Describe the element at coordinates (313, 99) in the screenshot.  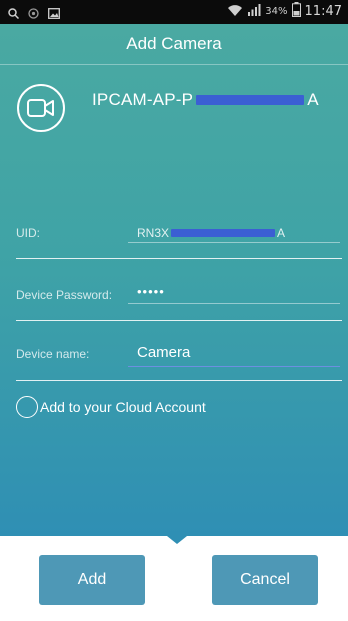
I see `device-id-suffix: A` at that location.